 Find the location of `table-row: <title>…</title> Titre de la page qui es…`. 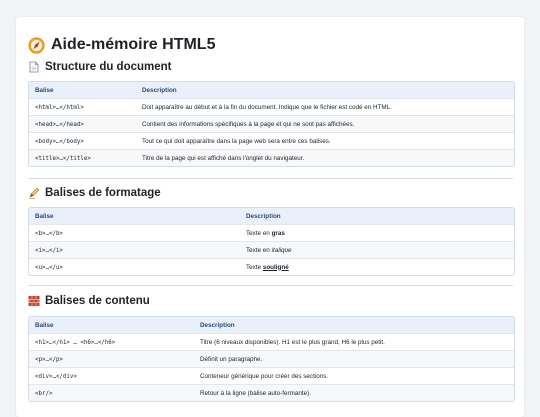

table-row: <title>…</title> Titre de la page qui es… is located at coordinates (271, 157).